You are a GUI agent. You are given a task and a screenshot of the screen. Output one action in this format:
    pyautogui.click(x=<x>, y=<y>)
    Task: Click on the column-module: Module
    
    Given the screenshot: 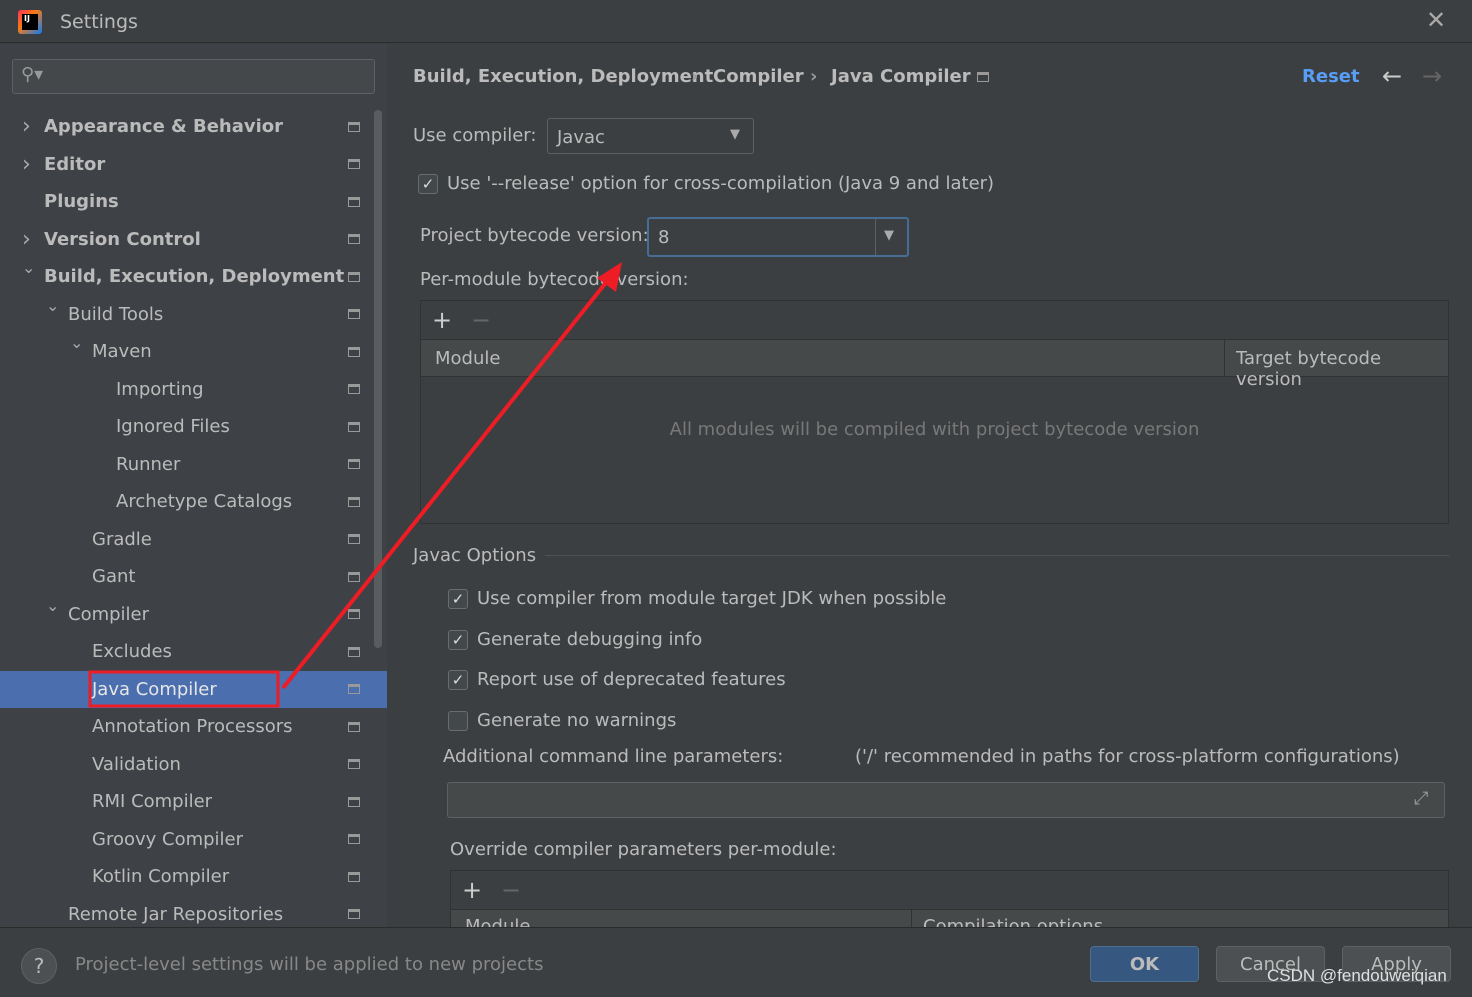 What is the action you would take?
    pyautogui.click(x=467, y=358)
    